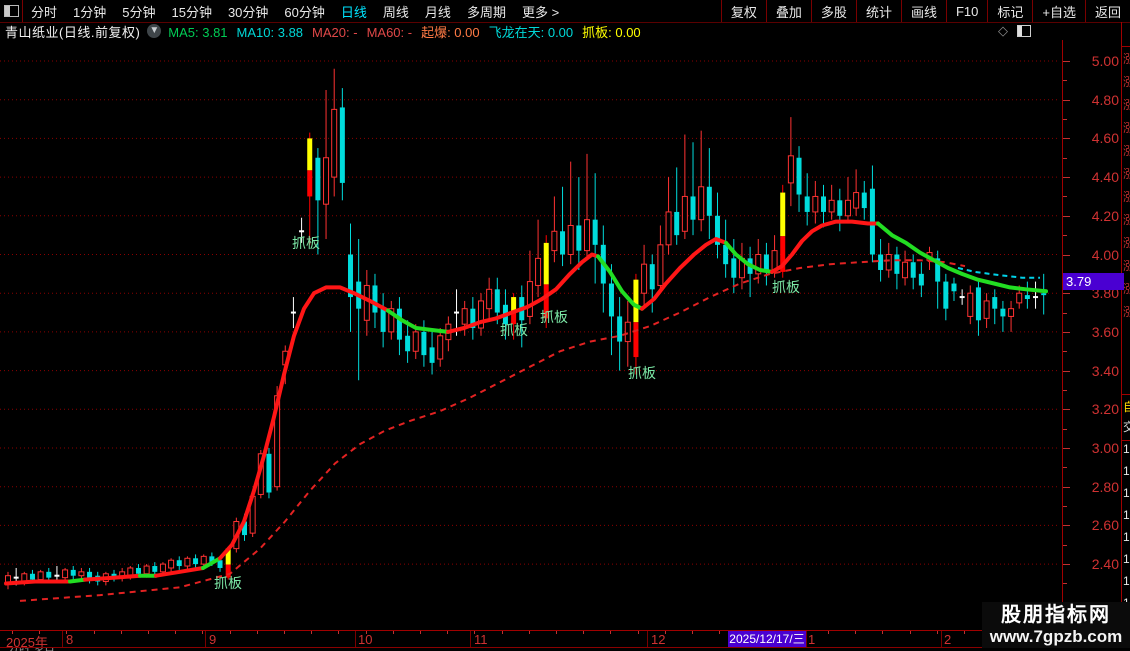 This screenshot has width=1130, height=651. Describe the element at coordinates (1107, 11) in the screenshot. I see `toolbar-button-8: 返回` at that location.